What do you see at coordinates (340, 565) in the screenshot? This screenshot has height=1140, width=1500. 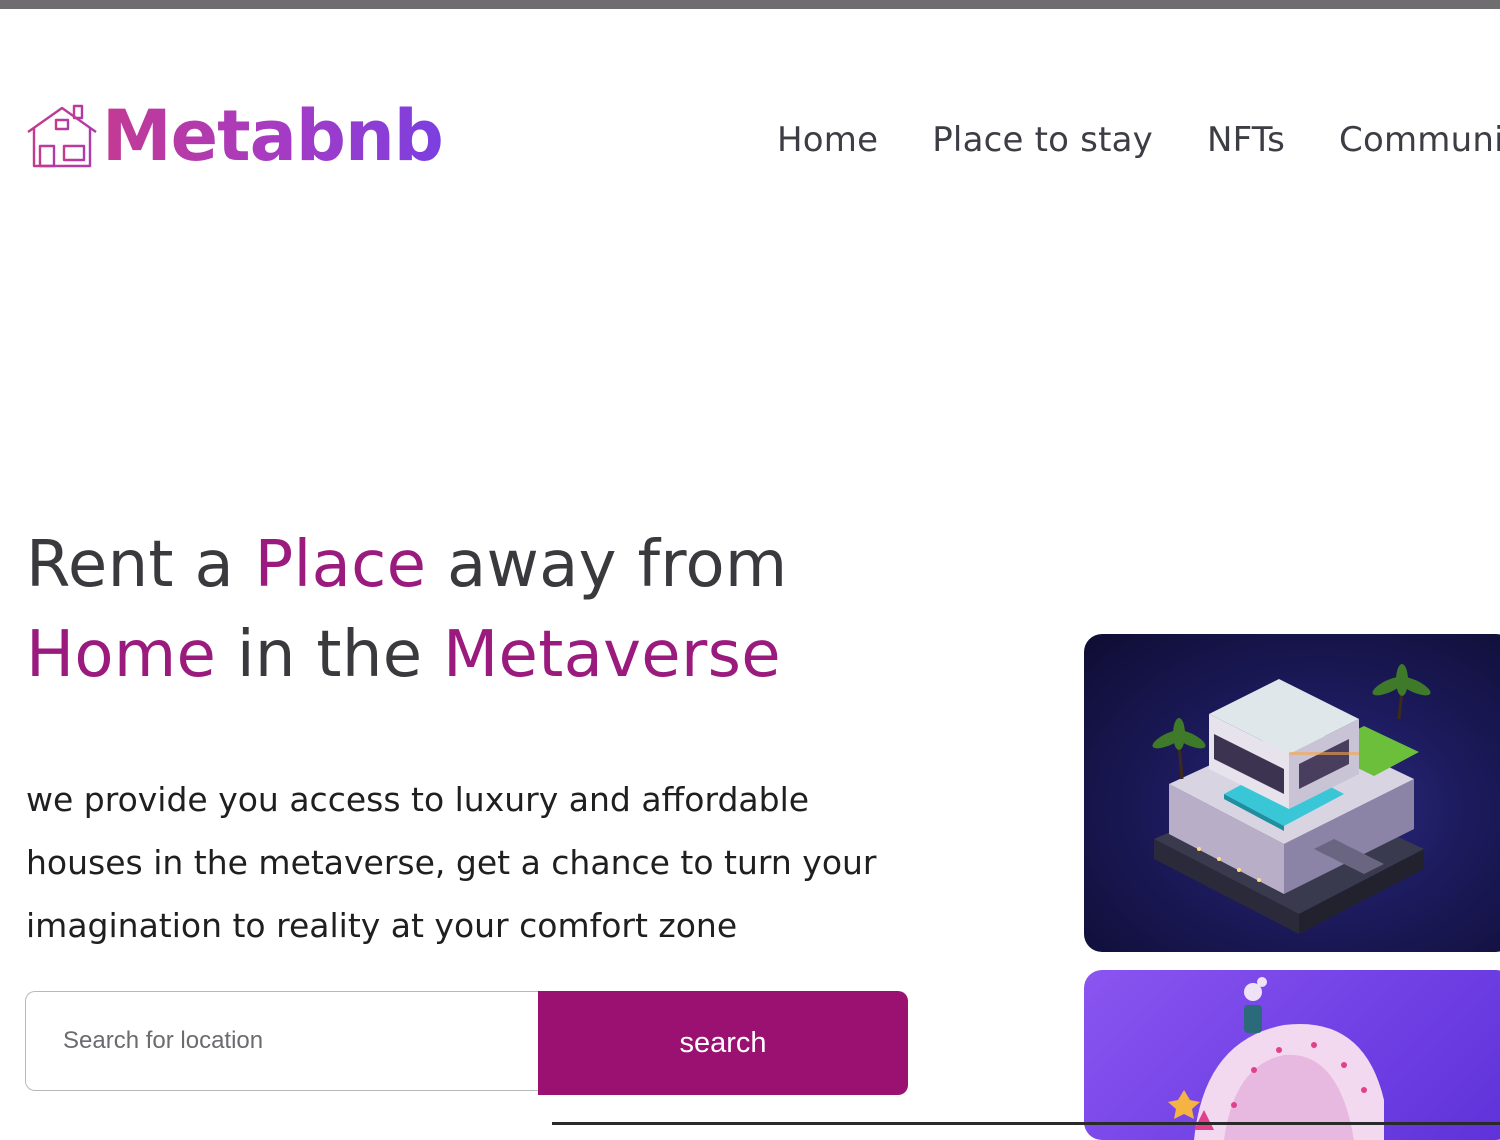 I see `headline-accent-place: Place` at bounding box center [340, 565].